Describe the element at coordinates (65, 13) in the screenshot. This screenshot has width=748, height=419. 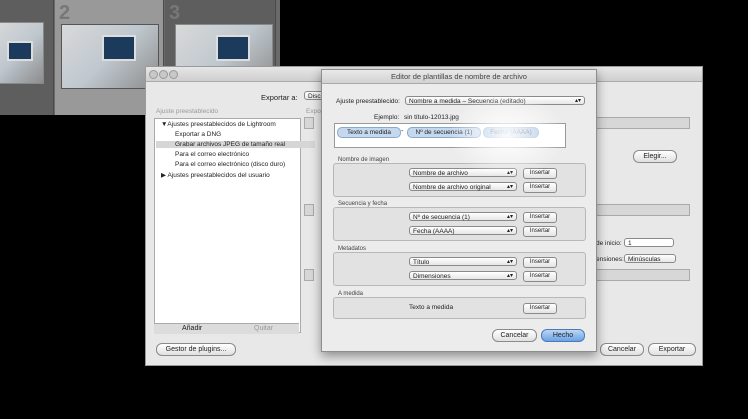
I see `frame-number: 2` at that location.